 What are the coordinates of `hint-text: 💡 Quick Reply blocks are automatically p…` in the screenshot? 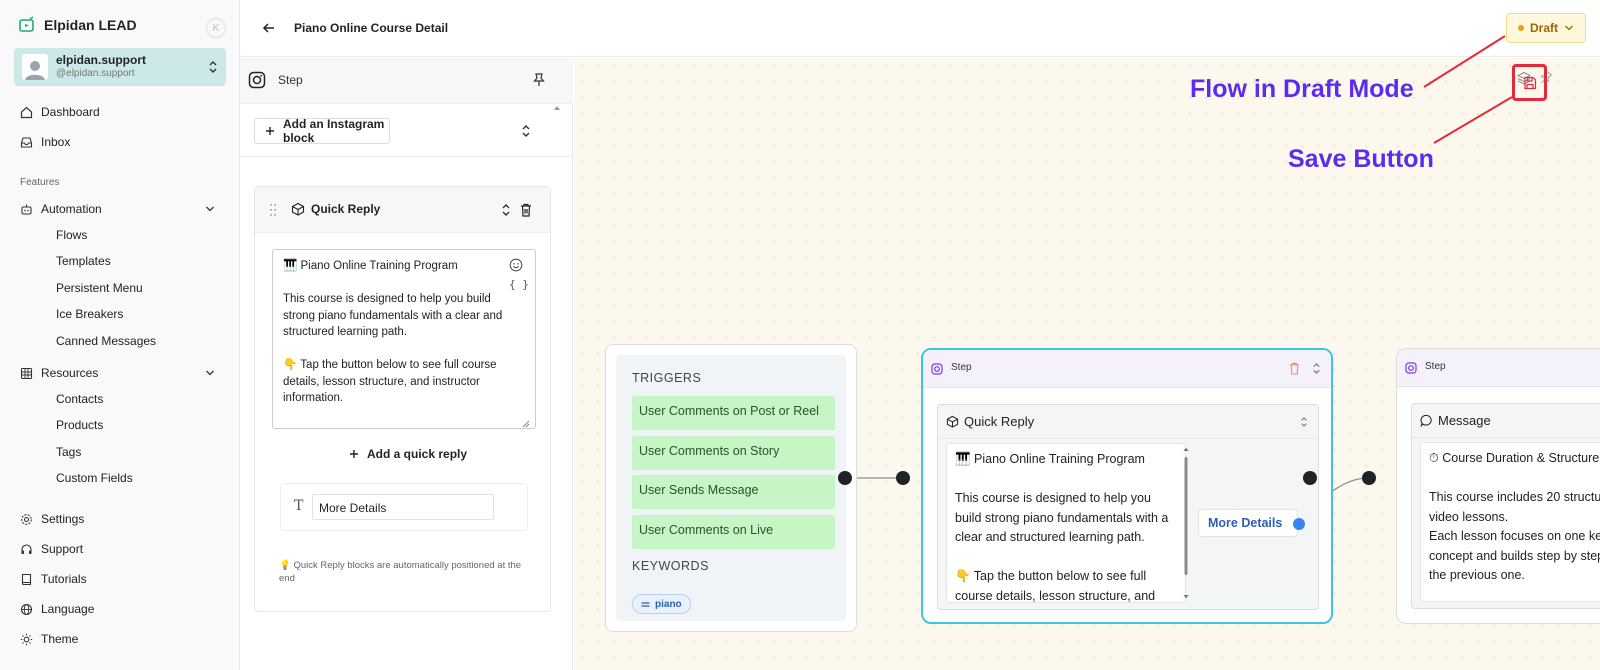 It's located at (400, 572).